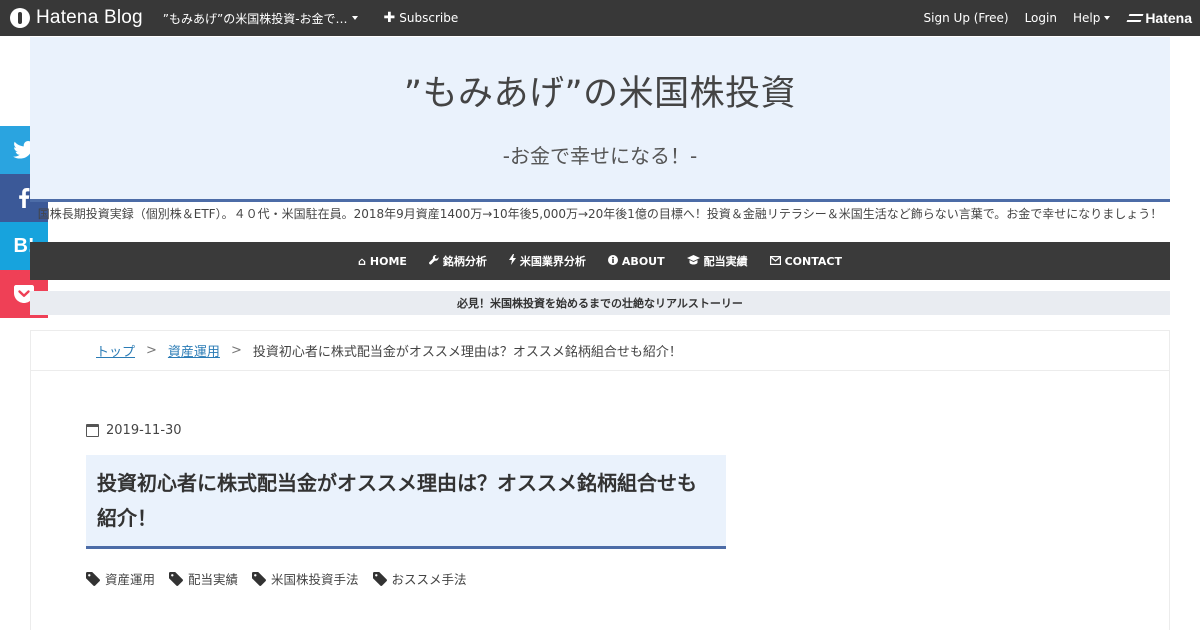  Describe the element at coordinates (433, 261) in the screenshot. I see `wrench-icon` at that location.